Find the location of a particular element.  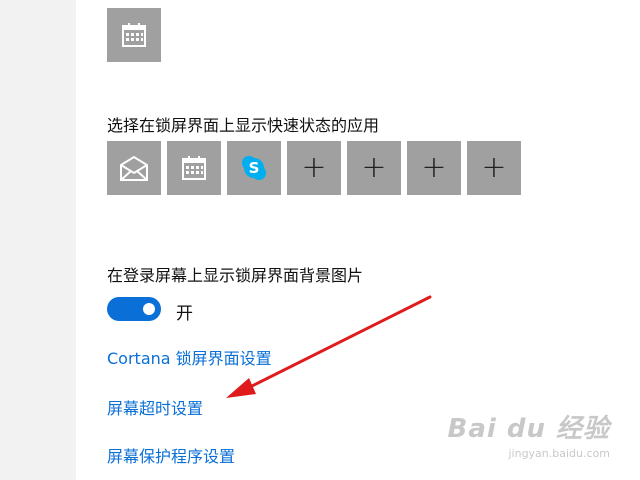

background-on-signin-heading: 在登录屏幕上显示锁屏界面背景图片 is located at coordinates (235, 275).